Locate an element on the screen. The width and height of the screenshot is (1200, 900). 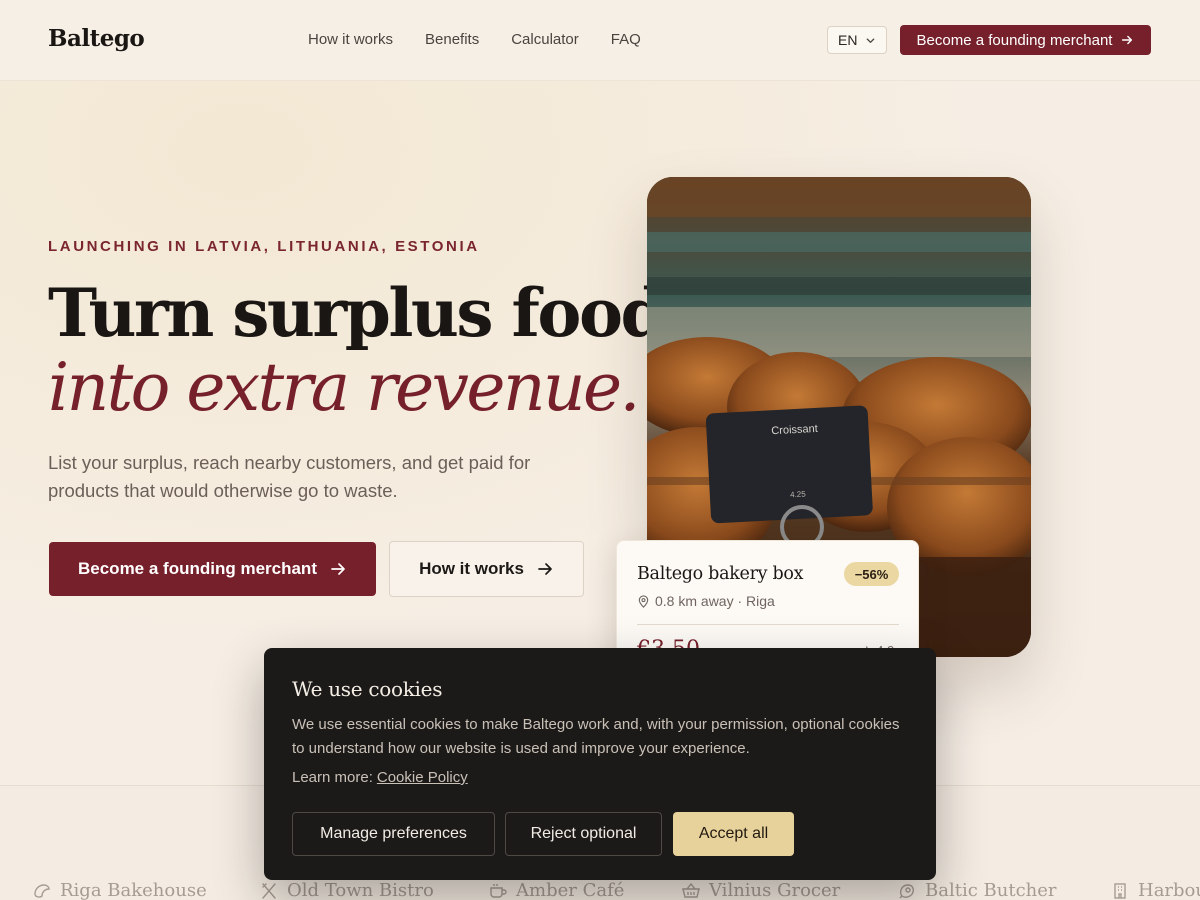
header-cta-label: Become a founding merchant is located at coordinates (1014, 40).